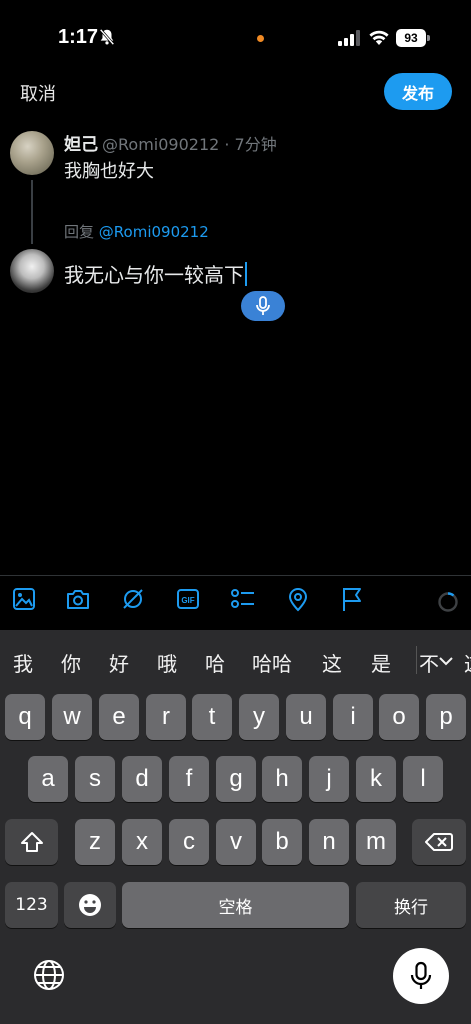  What do you see at coordinates (329, 779) in the screenshot?
I see `key-j: j` at bounding box center [329, 779].